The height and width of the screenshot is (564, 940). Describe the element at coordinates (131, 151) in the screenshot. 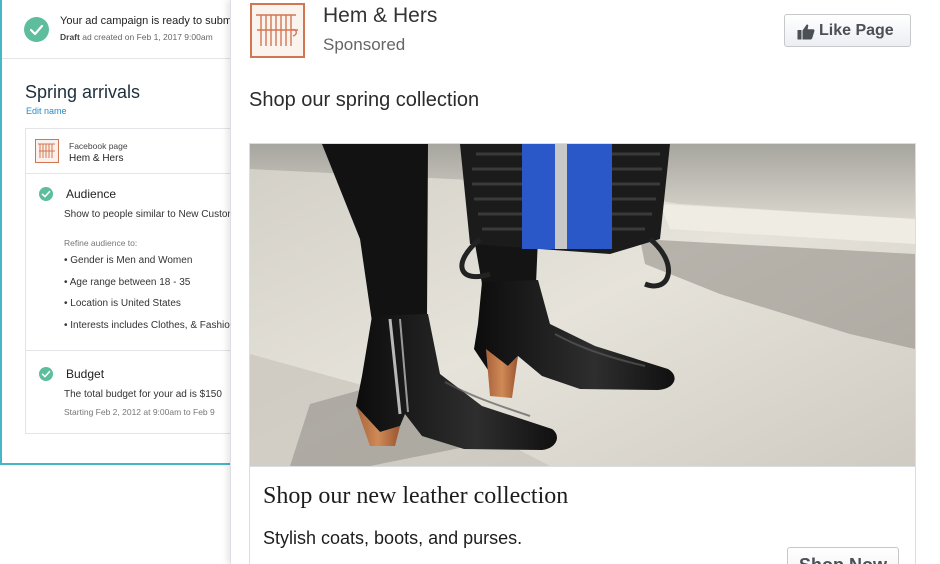

I see `facebook-page-row: Facebook page Hem & Hers` at that location.